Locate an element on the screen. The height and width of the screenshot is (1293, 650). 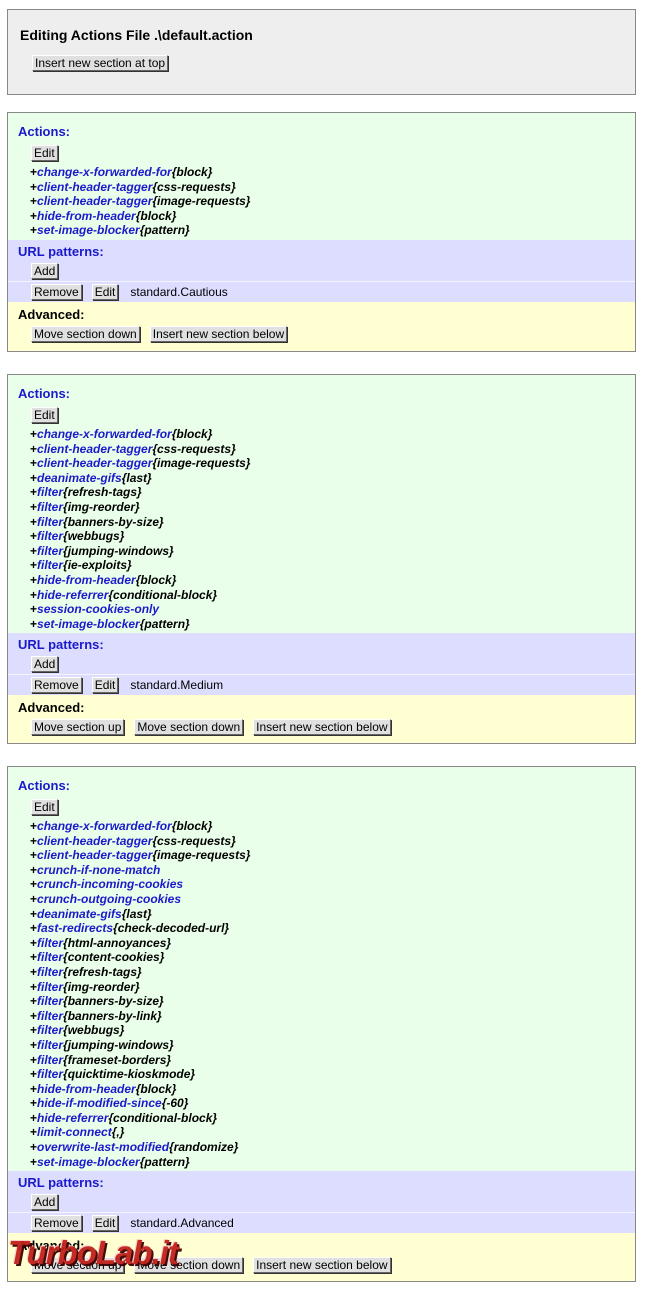
action-entry: +overwrite-last-modified{randomize} is located at coordinates (332, 1147).